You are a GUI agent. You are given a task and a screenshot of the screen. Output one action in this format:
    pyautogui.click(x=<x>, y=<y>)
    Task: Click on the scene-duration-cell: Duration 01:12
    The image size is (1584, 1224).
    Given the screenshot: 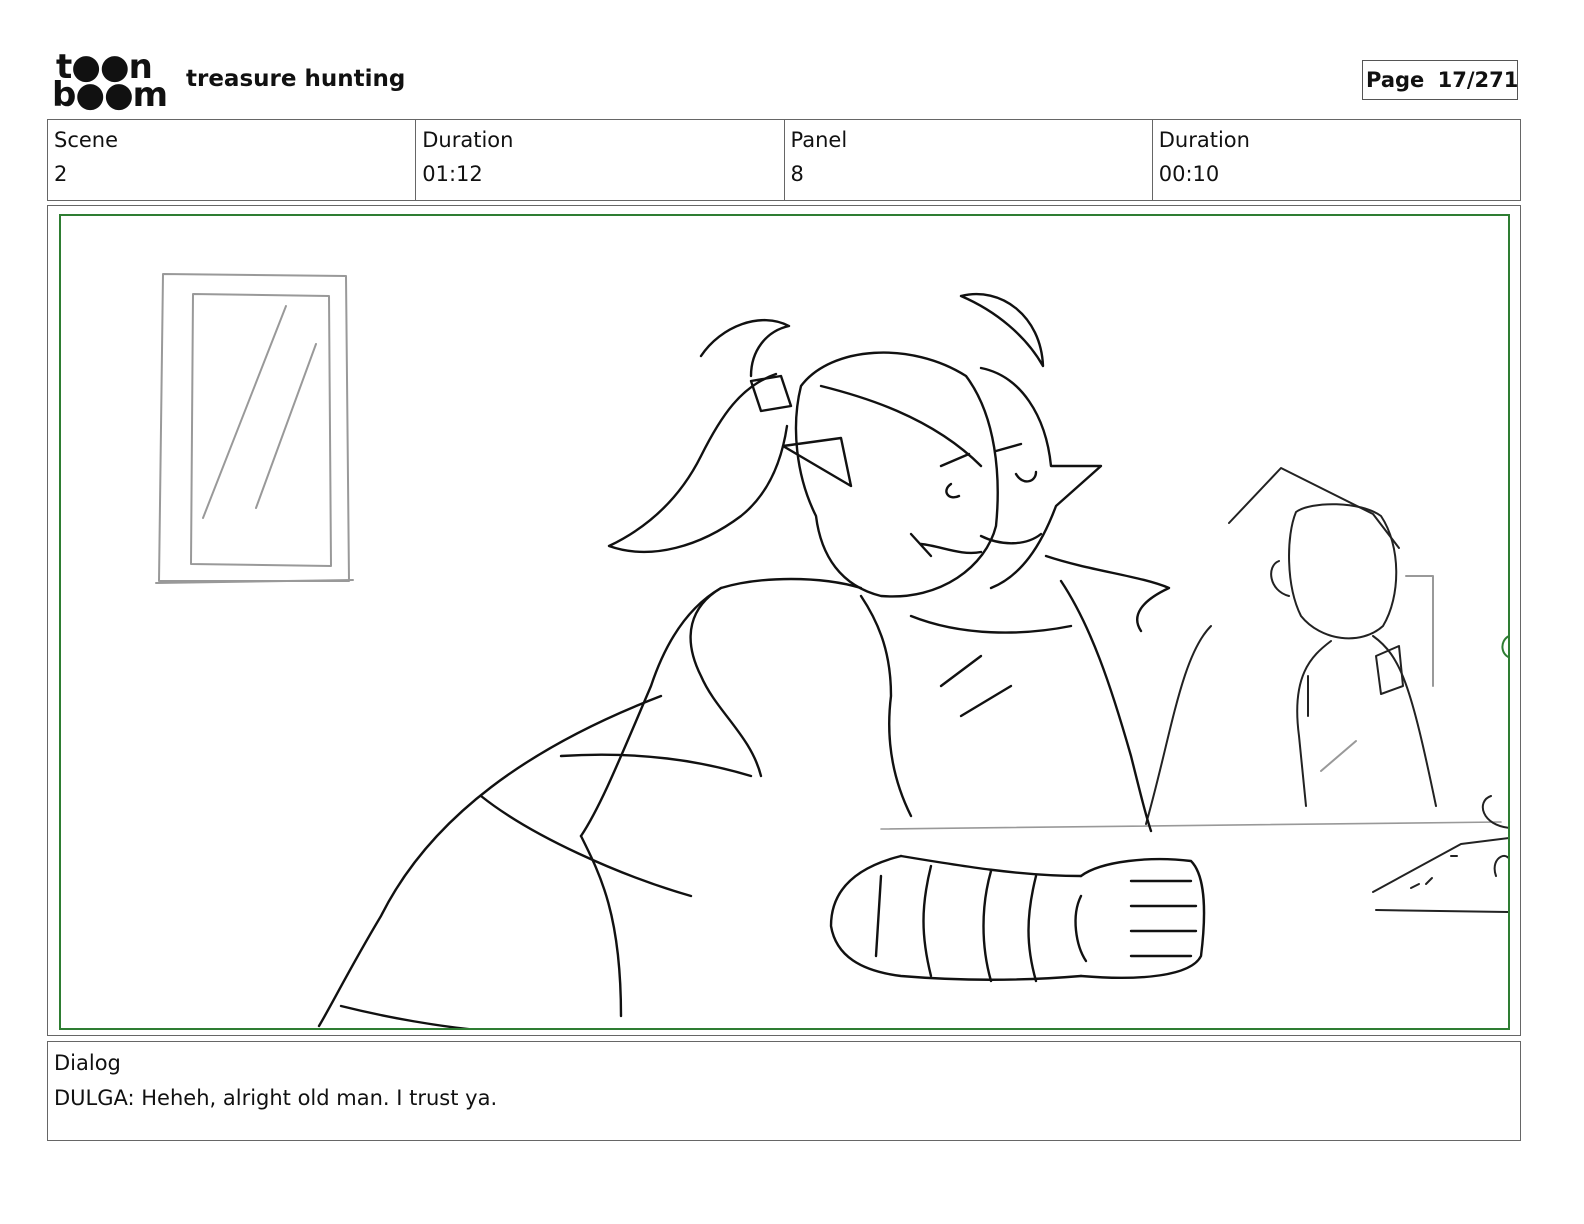 What is the action you would take?
    pyautogui.click(x=600, y=160)
    